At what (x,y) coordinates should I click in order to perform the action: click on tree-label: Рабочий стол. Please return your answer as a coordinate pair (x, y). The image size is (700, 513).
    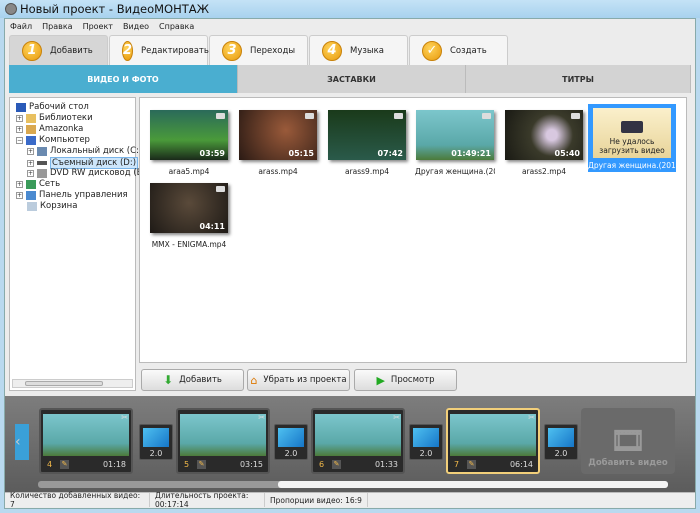
    Looking at the image, I should click on (59, 107).